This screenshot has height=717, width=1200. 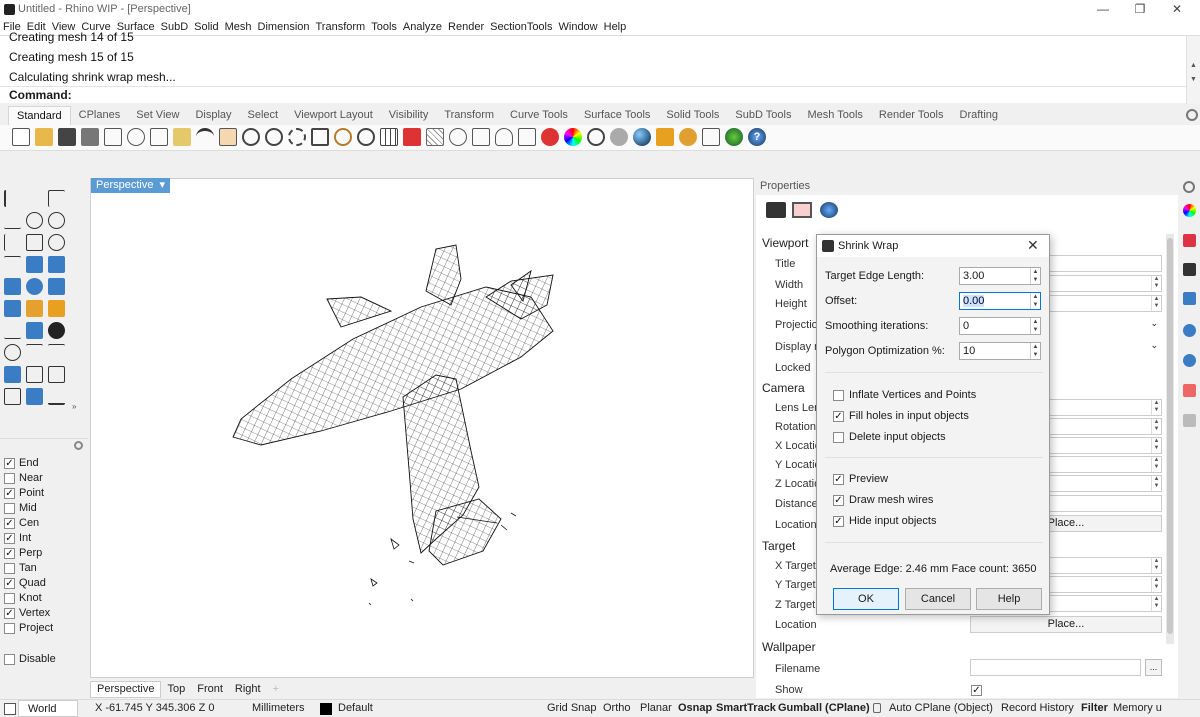 What do you see at coordinates (284, 27) in the screenshot?
I see `menu-dimension: Dimension` at bounding box center [284, 27].